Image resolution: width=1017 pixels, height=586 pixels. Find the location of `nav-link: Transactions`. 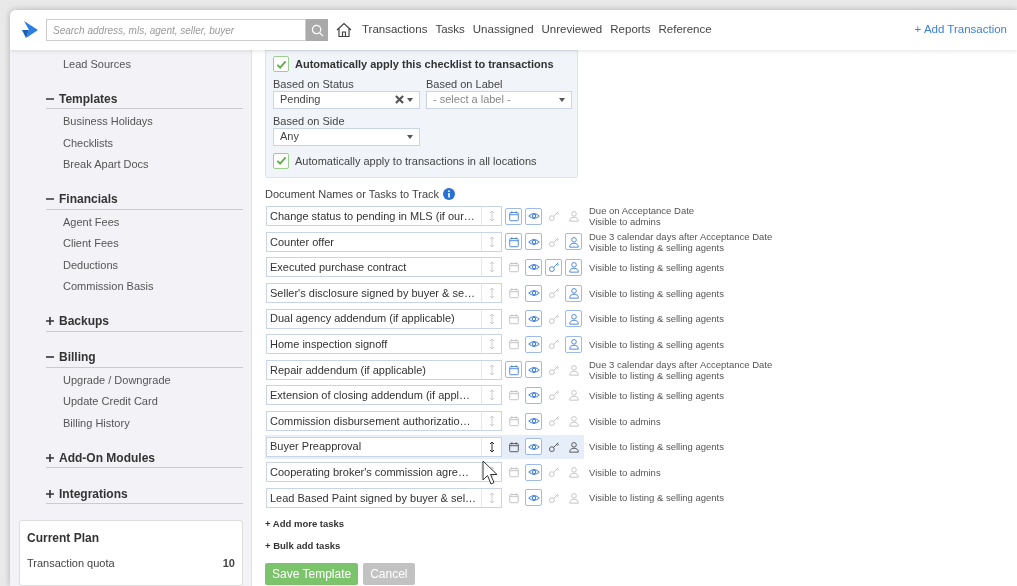

nav-link: Transactions is located at coordinates (395, 30).